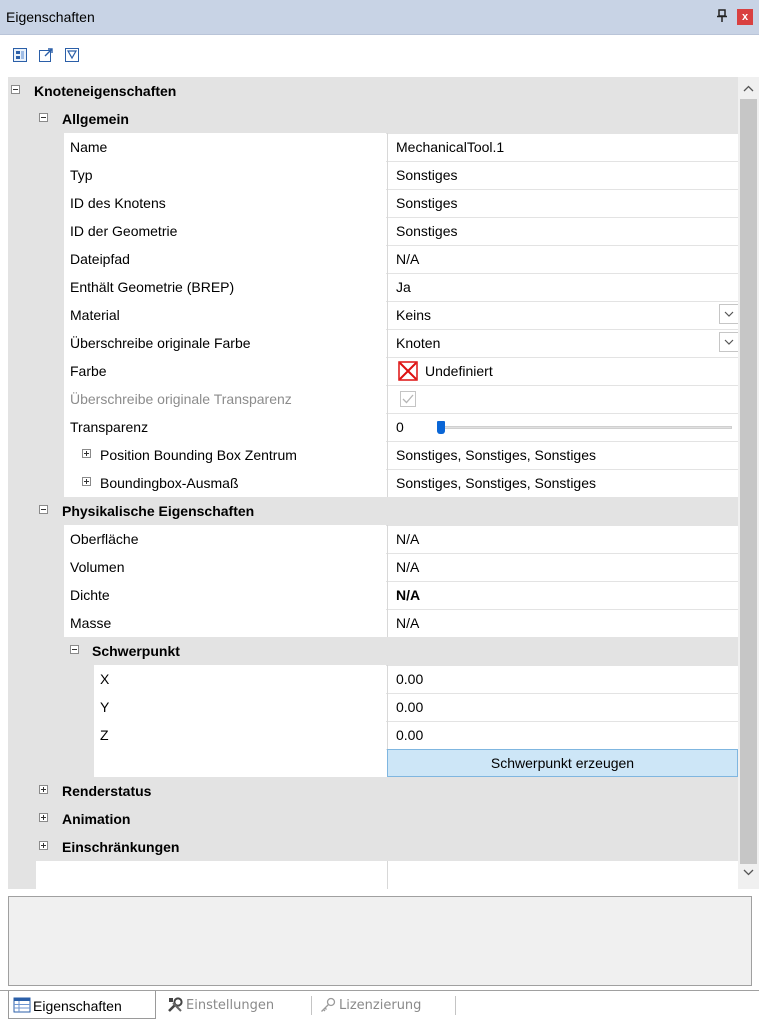  I want to click on property-row-dateipfad: Dateipfad N/A, so click(373, 259).